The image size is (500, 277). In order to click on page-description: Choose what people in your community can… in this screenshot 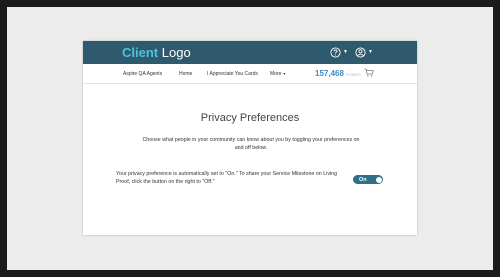, I will do `click(251, 144)`.